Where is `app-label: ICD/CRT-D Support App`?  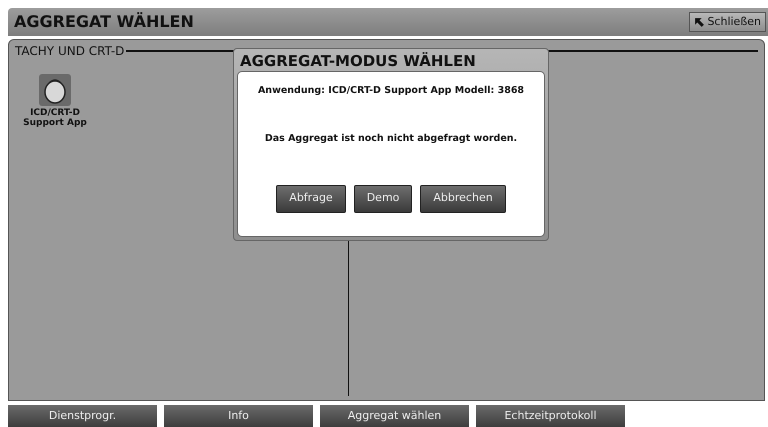 app-label: ICD/CRT-D Support App is located at coordinates (55, 118).